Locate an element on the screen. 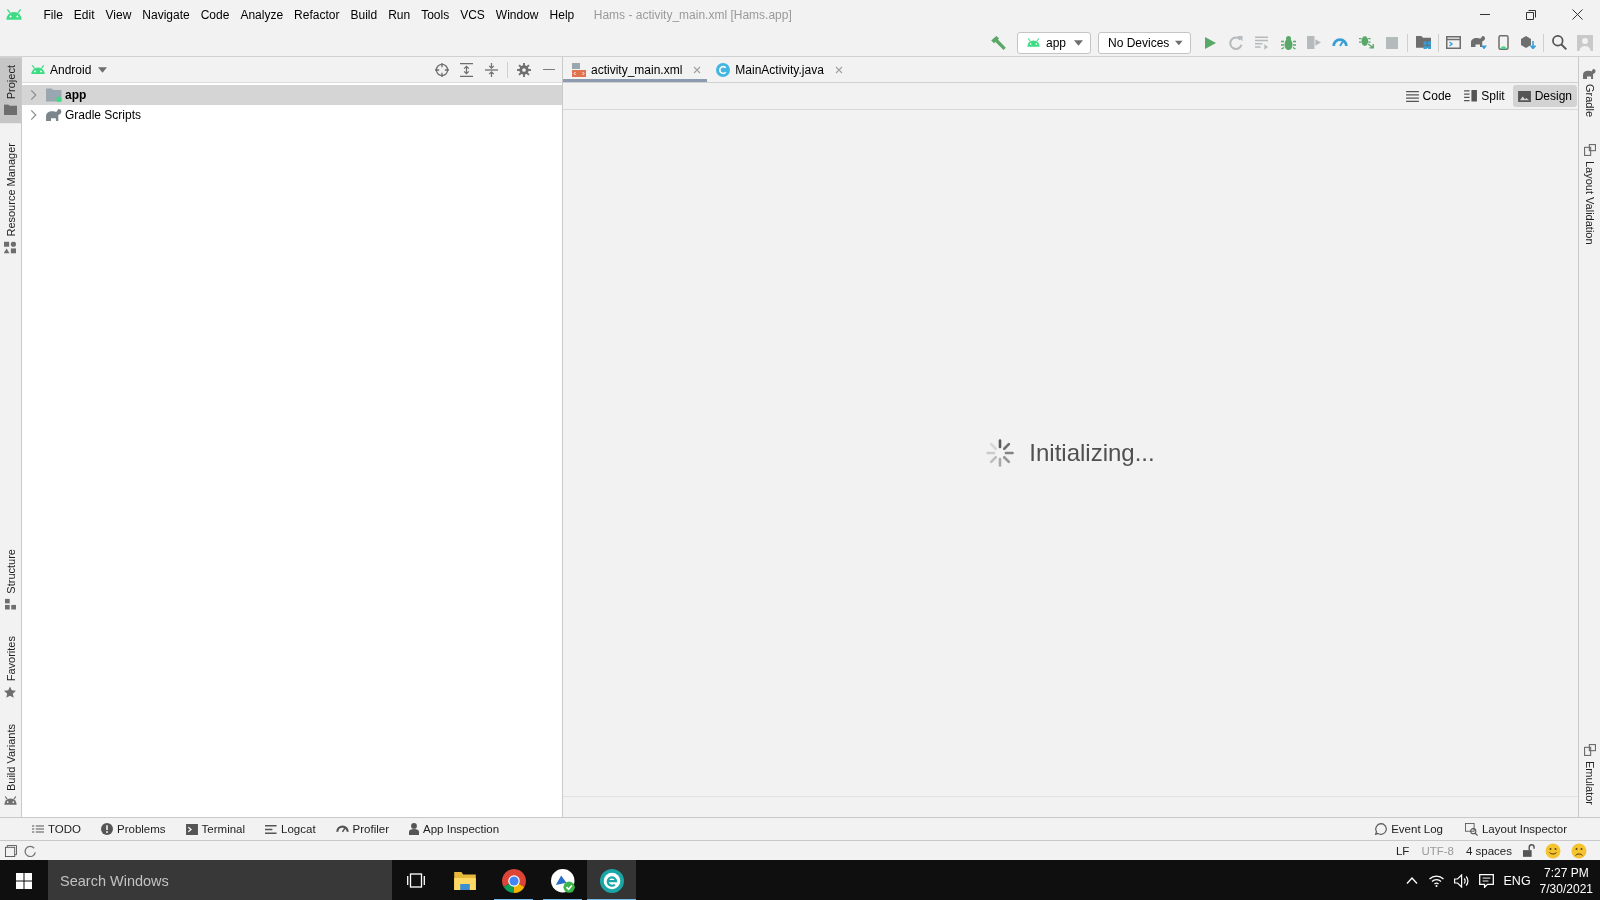  menu-item: View is located at coordinates (118, 14).